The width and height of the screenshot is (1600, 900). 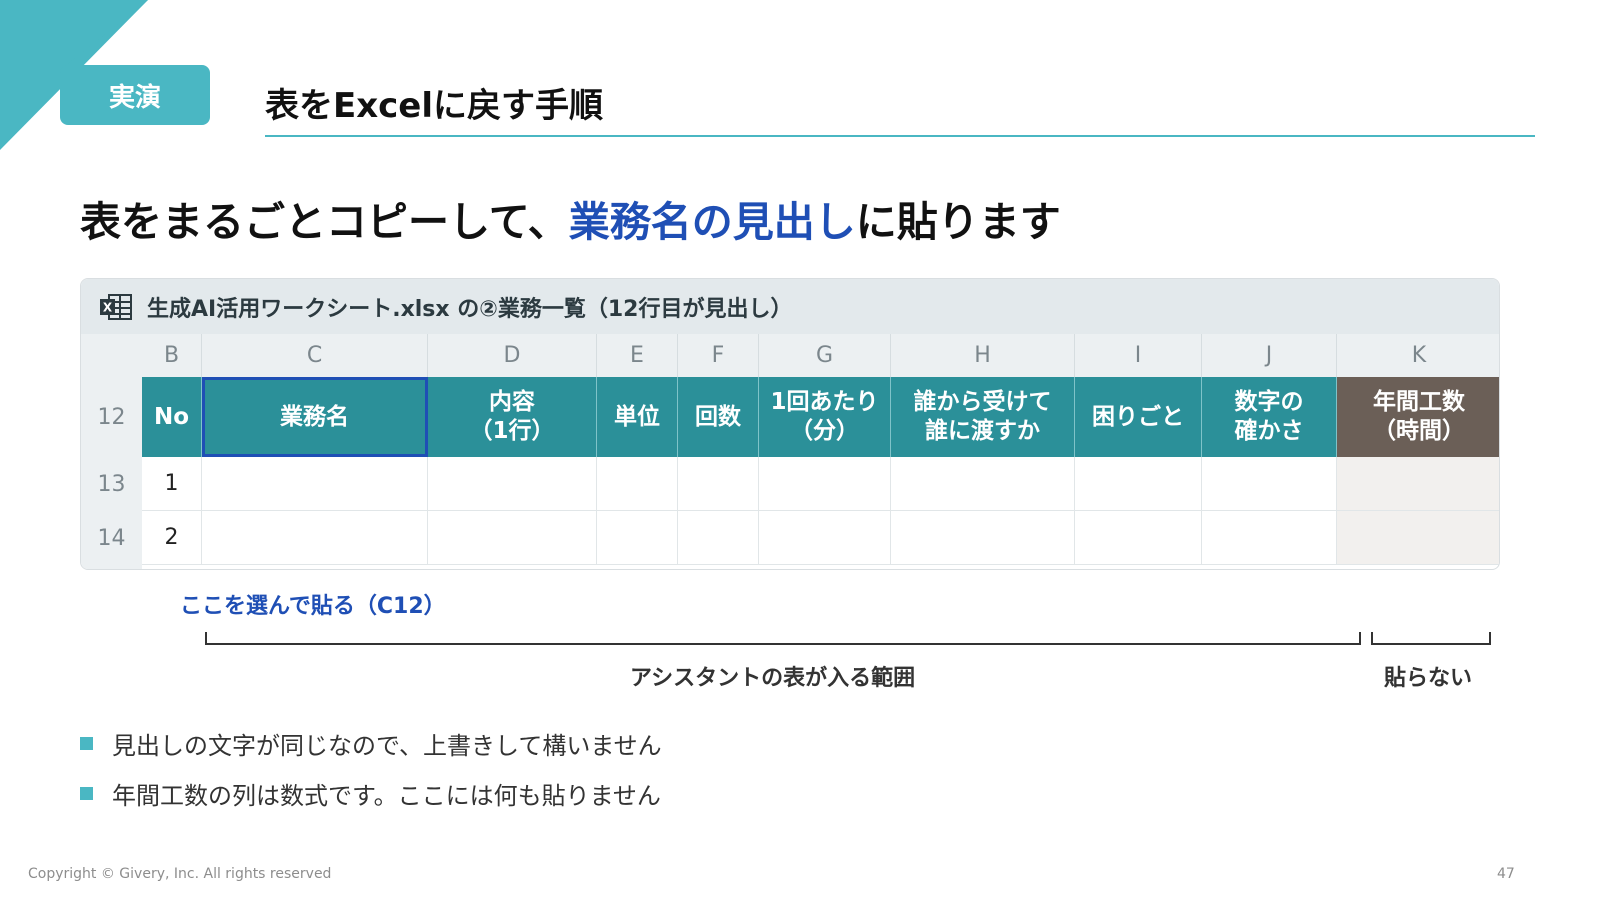 I want to click on sheet-header: X 生成AI活用ワークシート.xlsx の②業務一覧（12行目が見出し）, so click(x=790, y=306).